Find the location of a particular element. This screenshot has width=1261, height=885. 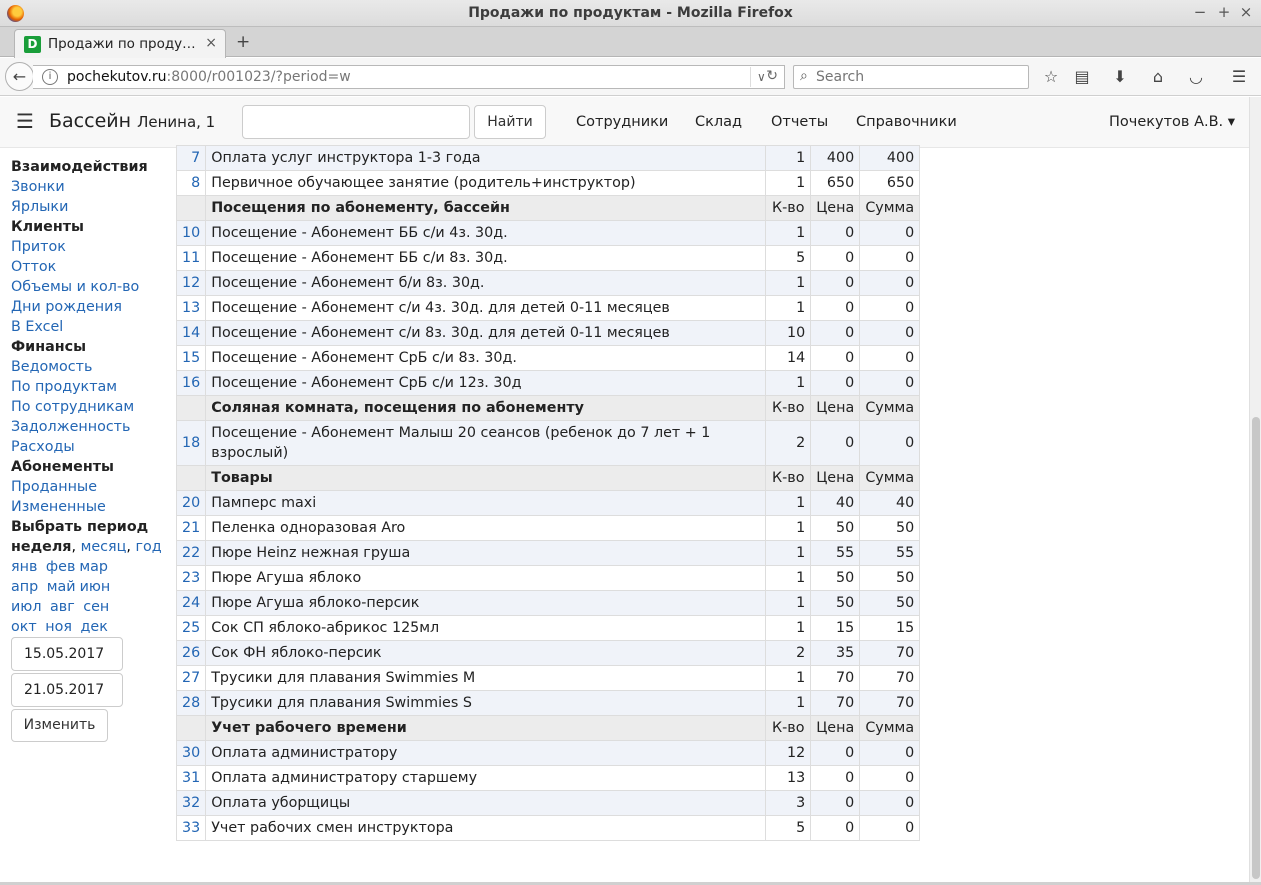

row-number-link: 7 is located at coordinates (191, 158).